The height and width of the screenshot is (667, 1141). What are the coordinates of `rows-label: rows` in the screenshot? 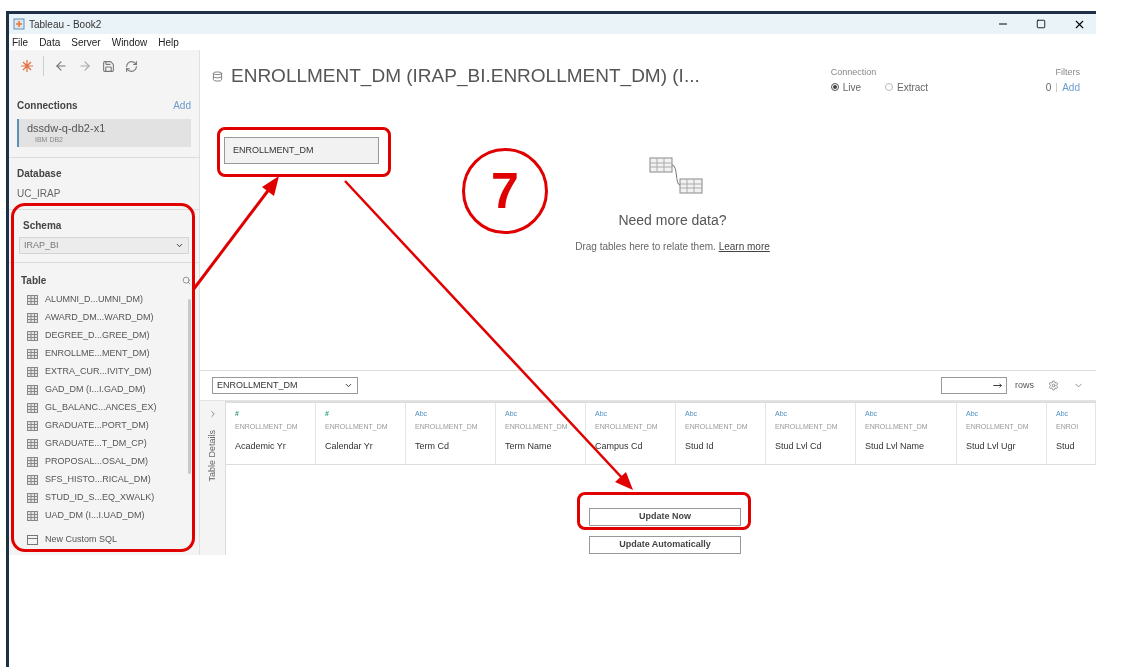 It's located at (1024, 385).